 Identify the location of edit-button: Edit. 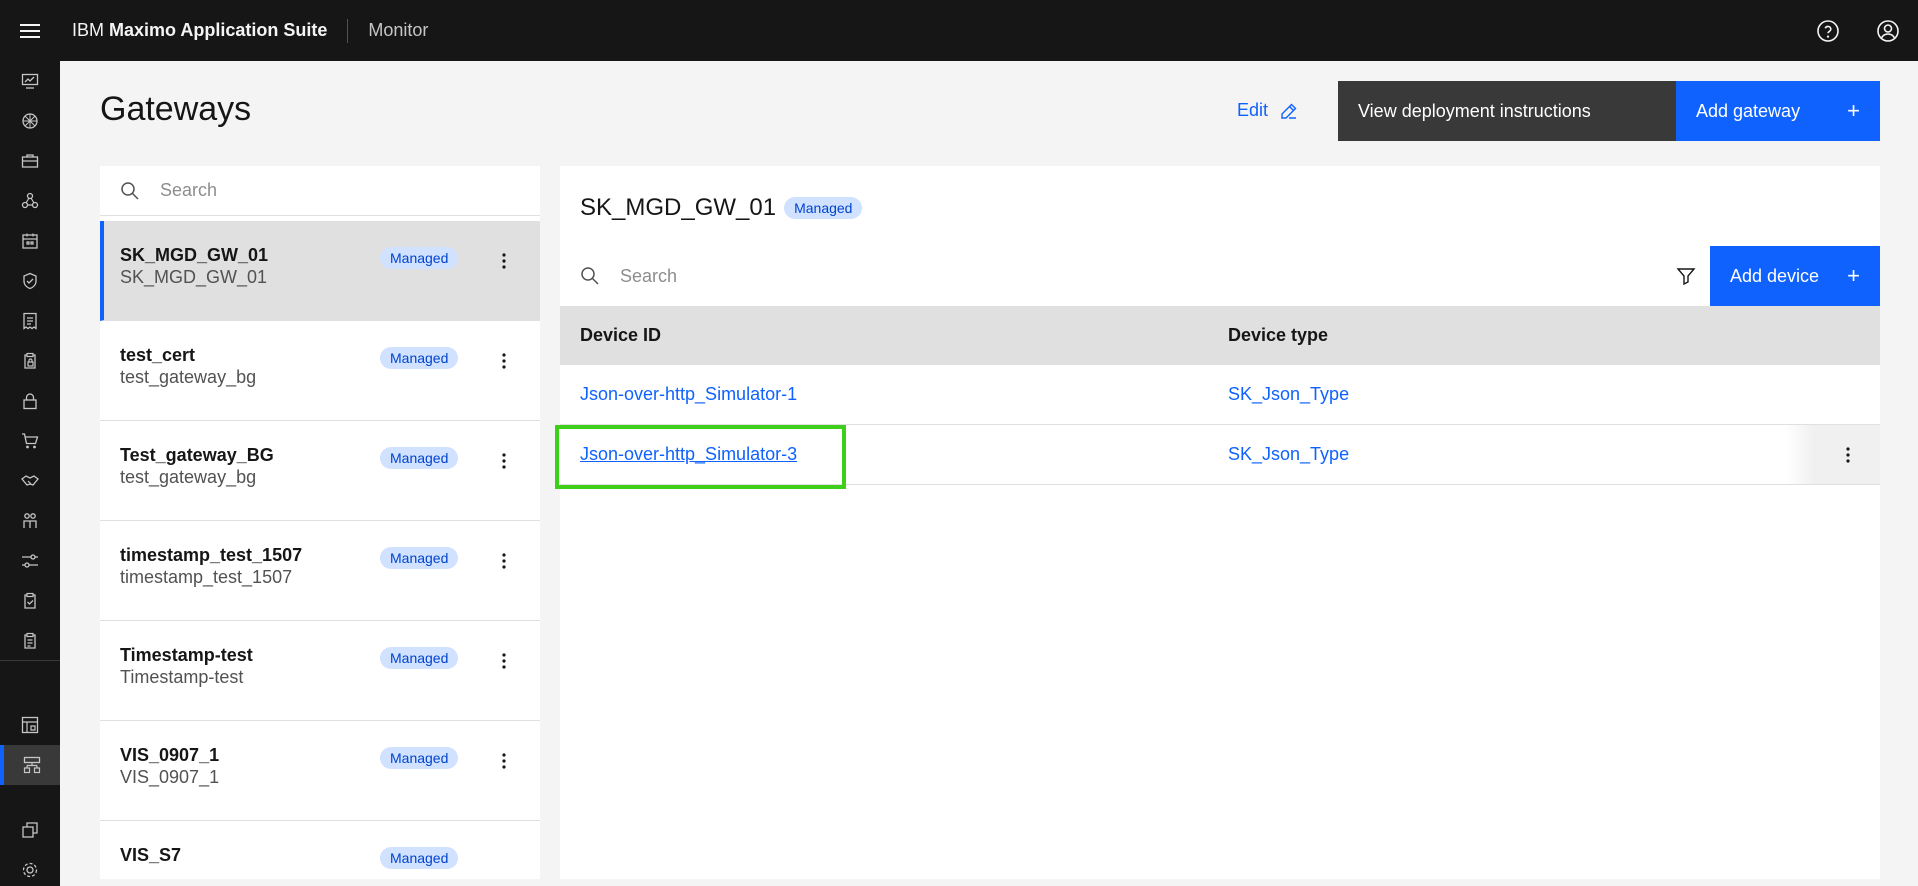
(1267, 110).